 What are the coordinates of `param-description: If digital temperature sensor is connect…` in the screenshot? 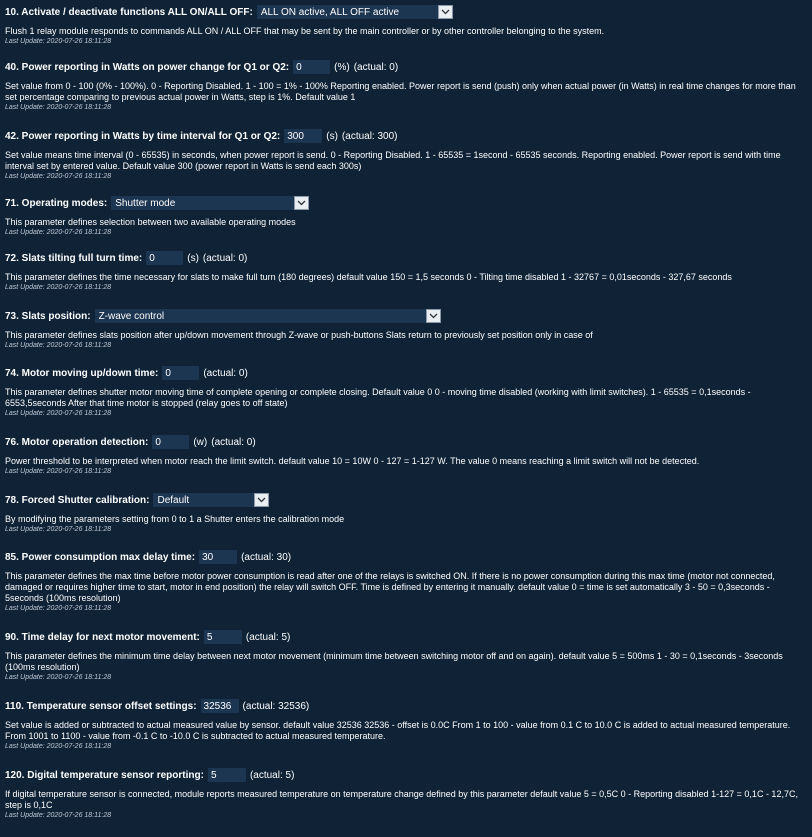 It's located at (401, 799).